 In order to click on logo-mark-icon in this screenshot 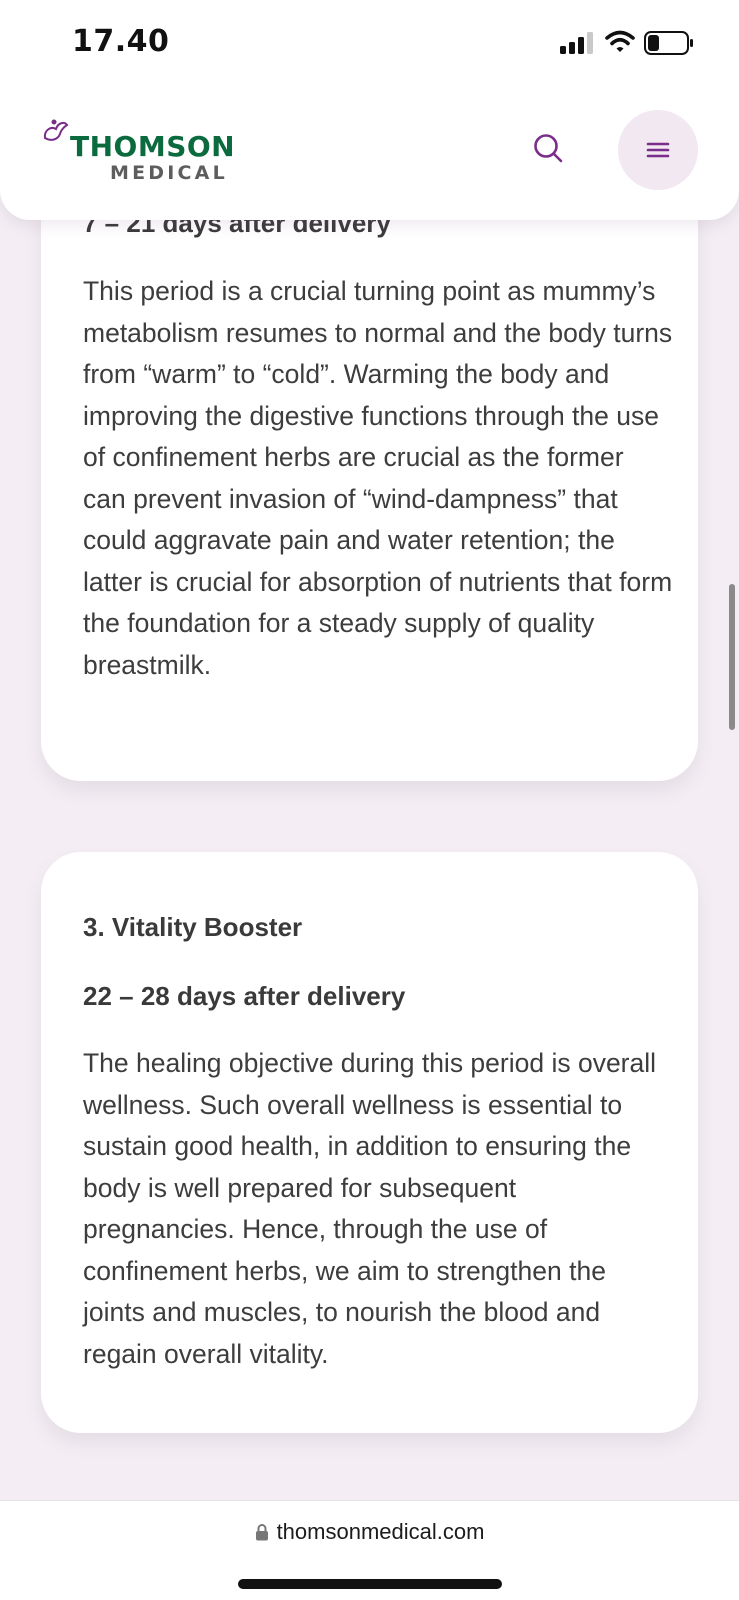, I will do `click(56, 130)`.